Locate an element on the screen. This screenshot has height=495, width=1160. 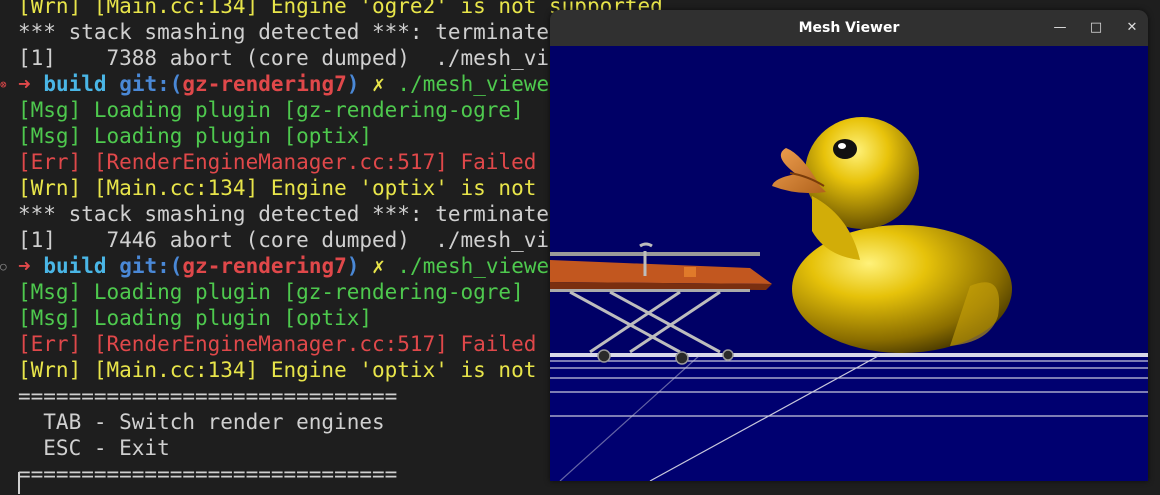
terminal-text-segment: ESC - Exit is located at coordinates (94, 448).